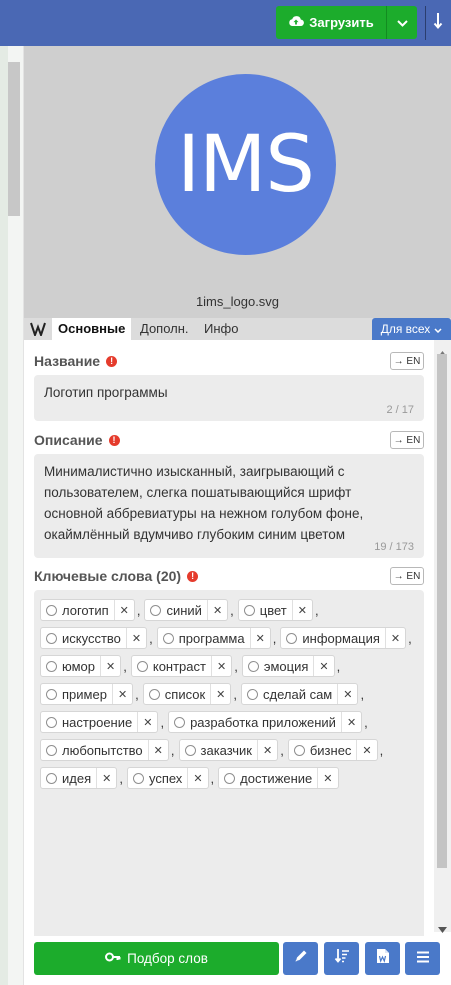  I want to click on keyword-chip: заказчик ✕, so click(228, 750).